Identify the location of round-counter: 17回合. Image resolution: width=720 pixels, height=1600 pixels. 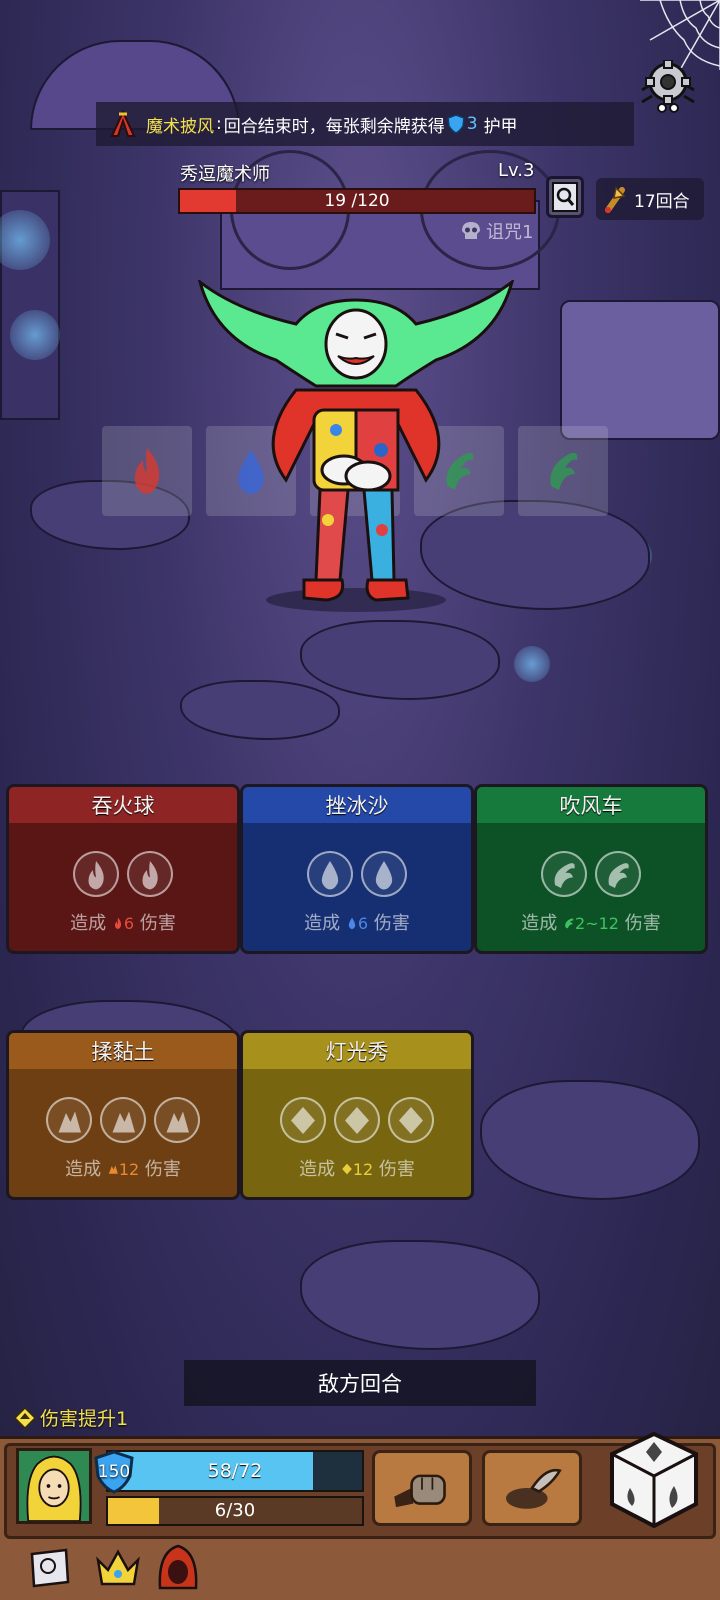
(650, 199).